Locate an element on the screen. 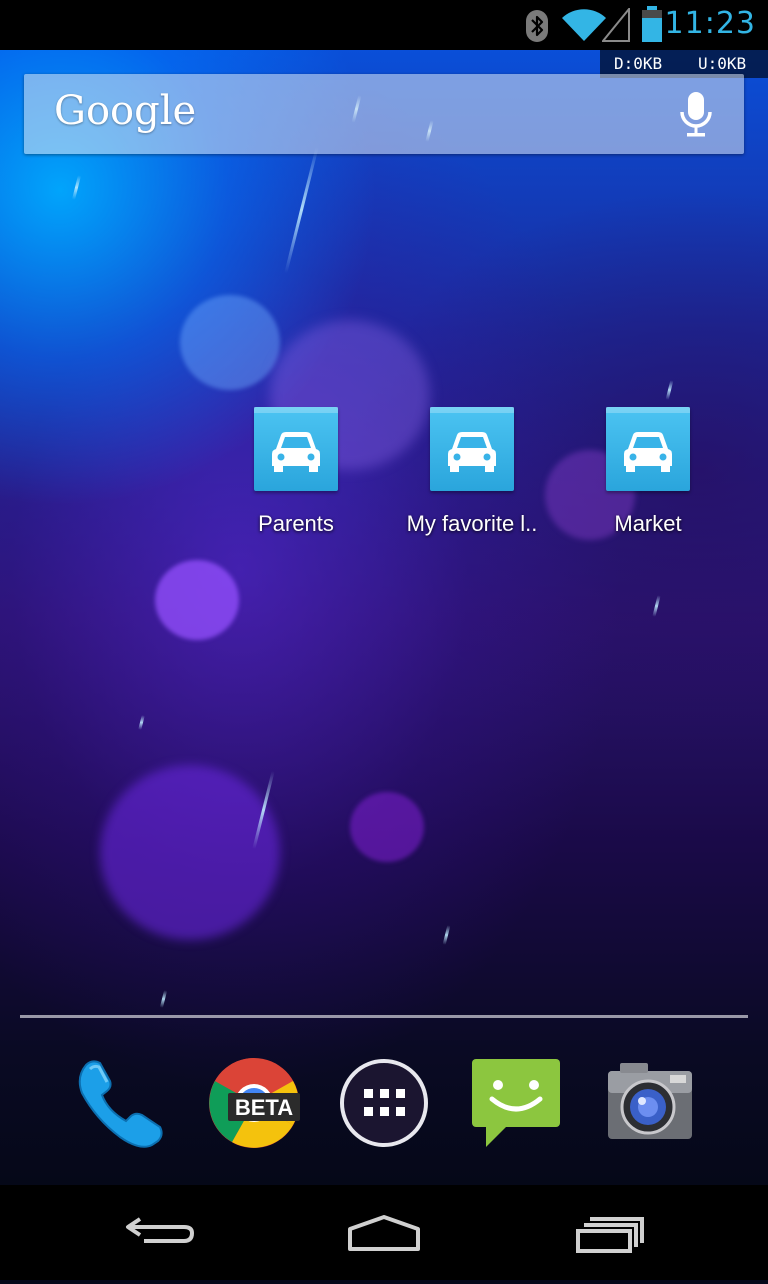 The height and width of the screenshot is (1284, 768). shortcut-label: Parents is located at coordinates (296, 523).